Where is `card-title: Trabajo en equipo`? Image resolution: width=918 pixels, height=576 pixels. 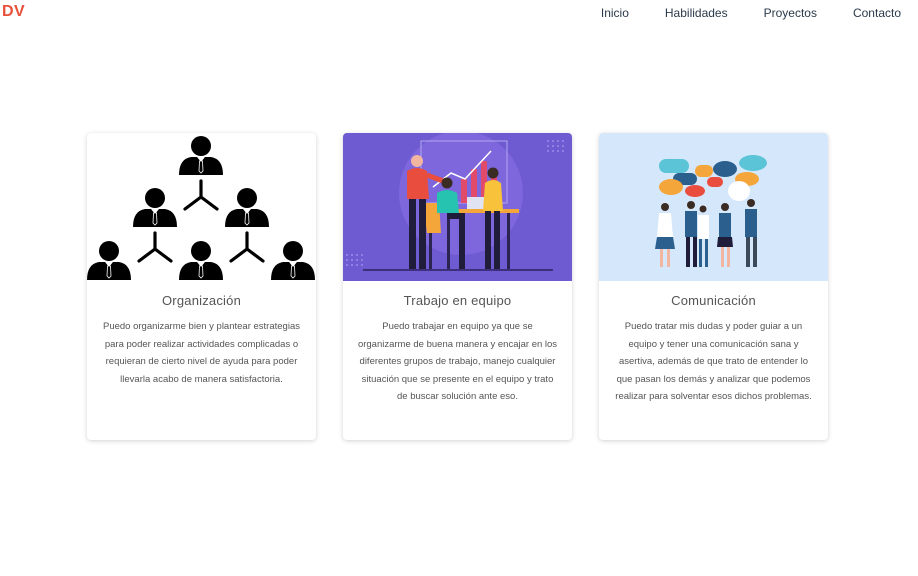
card-title: Trabajo en equipo is located at coordinates (457, 300).